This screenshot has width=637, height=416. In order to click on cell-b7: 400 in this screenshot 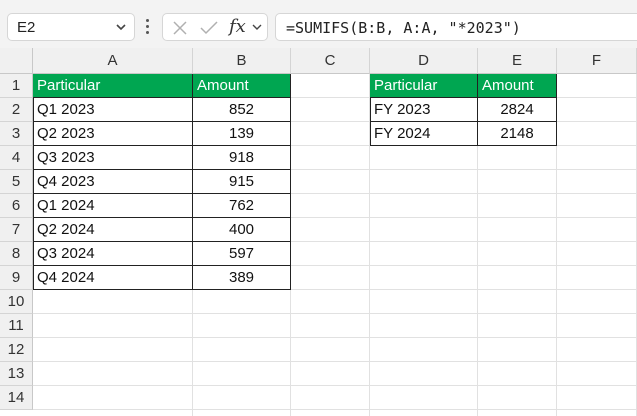, I will do `click(242, 230)`.